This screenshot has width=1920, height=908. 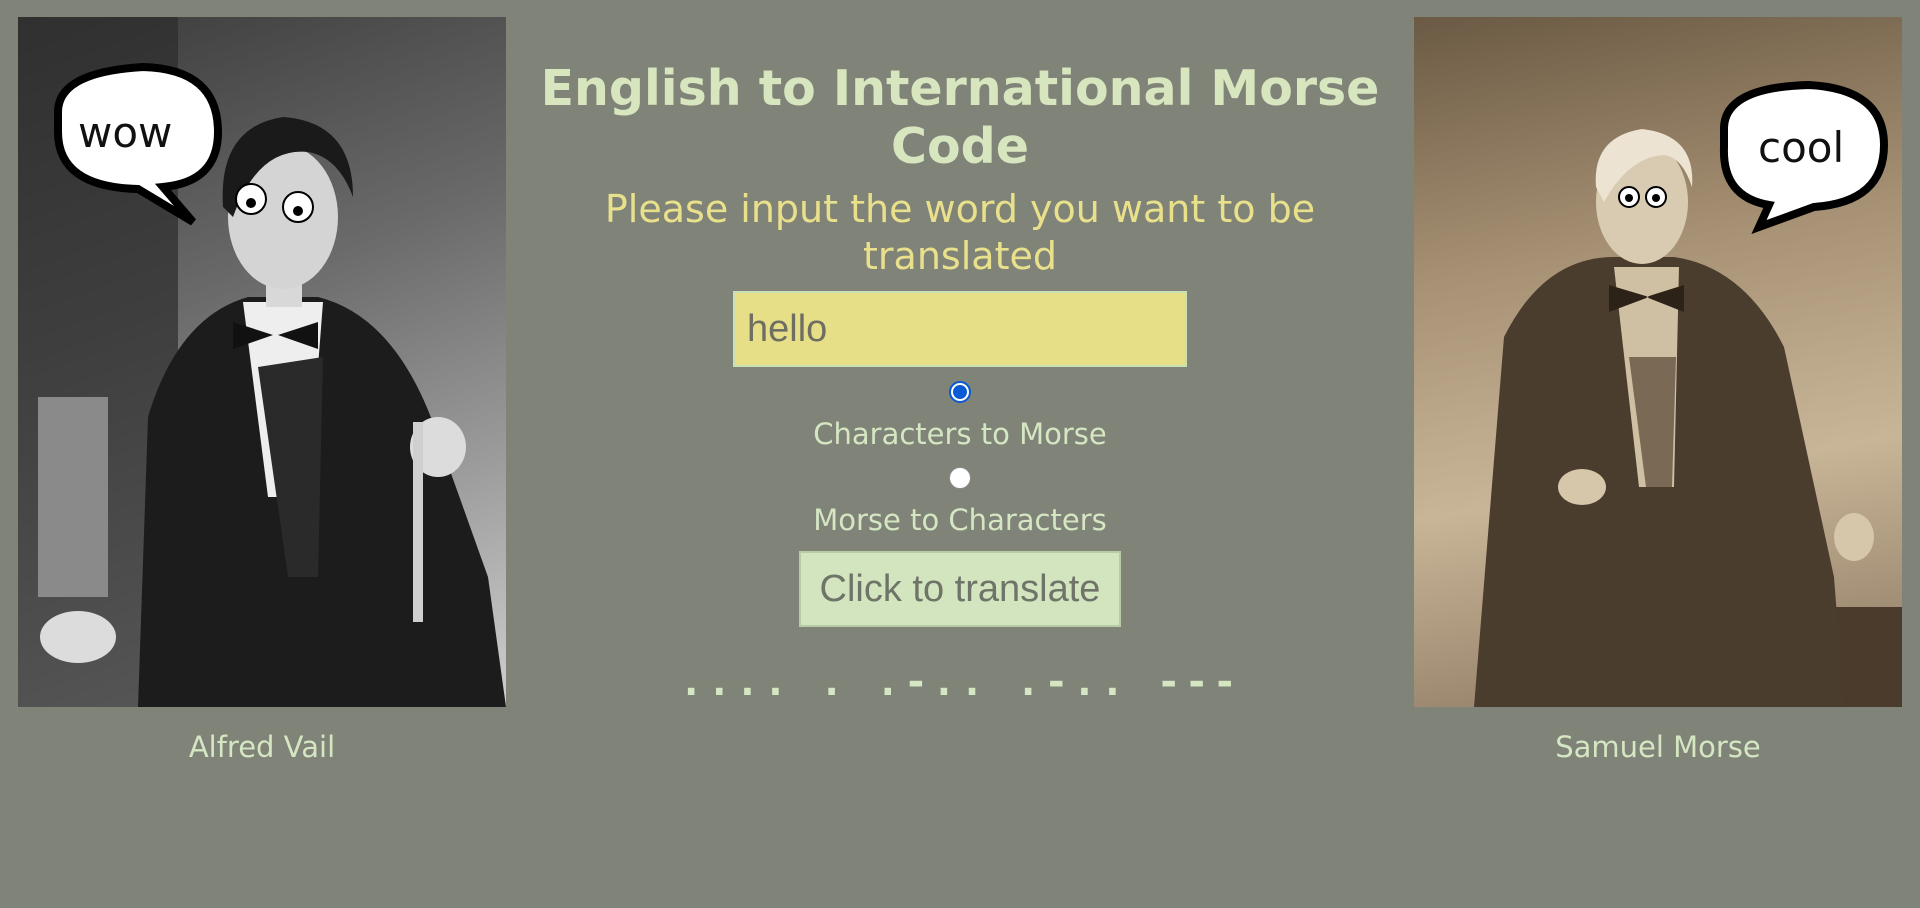 I want to click on samuel-morse-caption: Samuel Morse, so click(x=1658, y=747).